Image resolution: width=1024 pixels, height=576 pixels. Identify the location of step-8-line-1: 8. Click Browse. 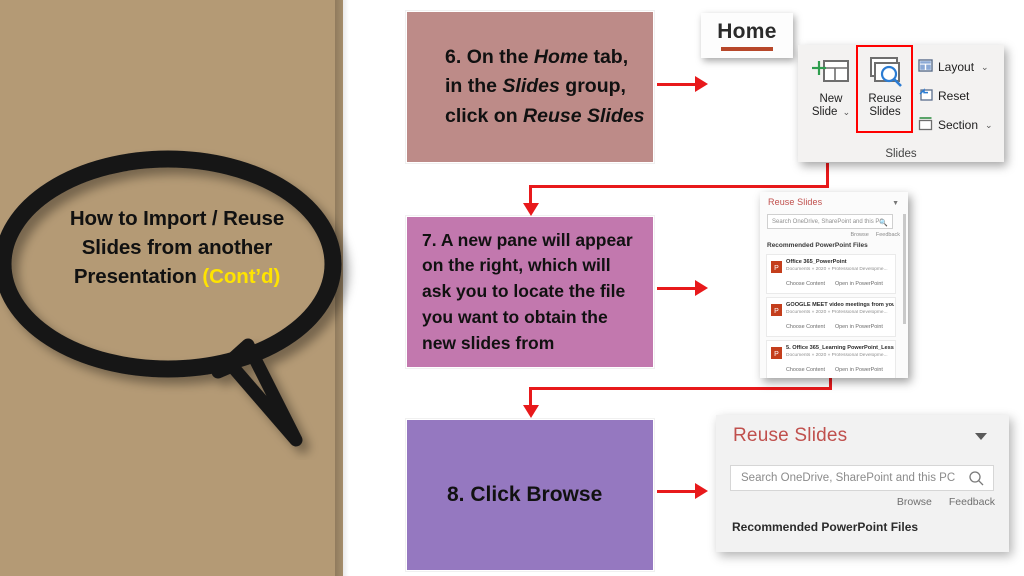
(550, 494).